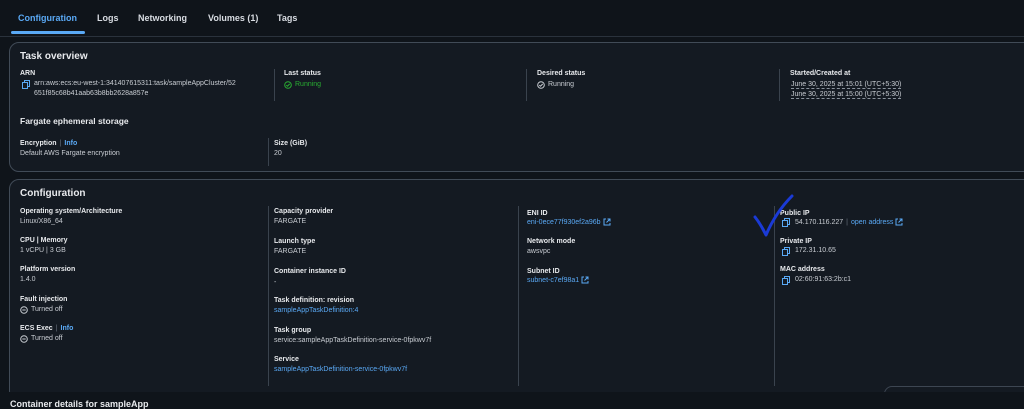 This screenshot has height=409, width=1024. What do you see at coordinates (44, 299) in the screenshot?
I see `fault-injection-label: Fault injection` at bounding box center [44, 299].